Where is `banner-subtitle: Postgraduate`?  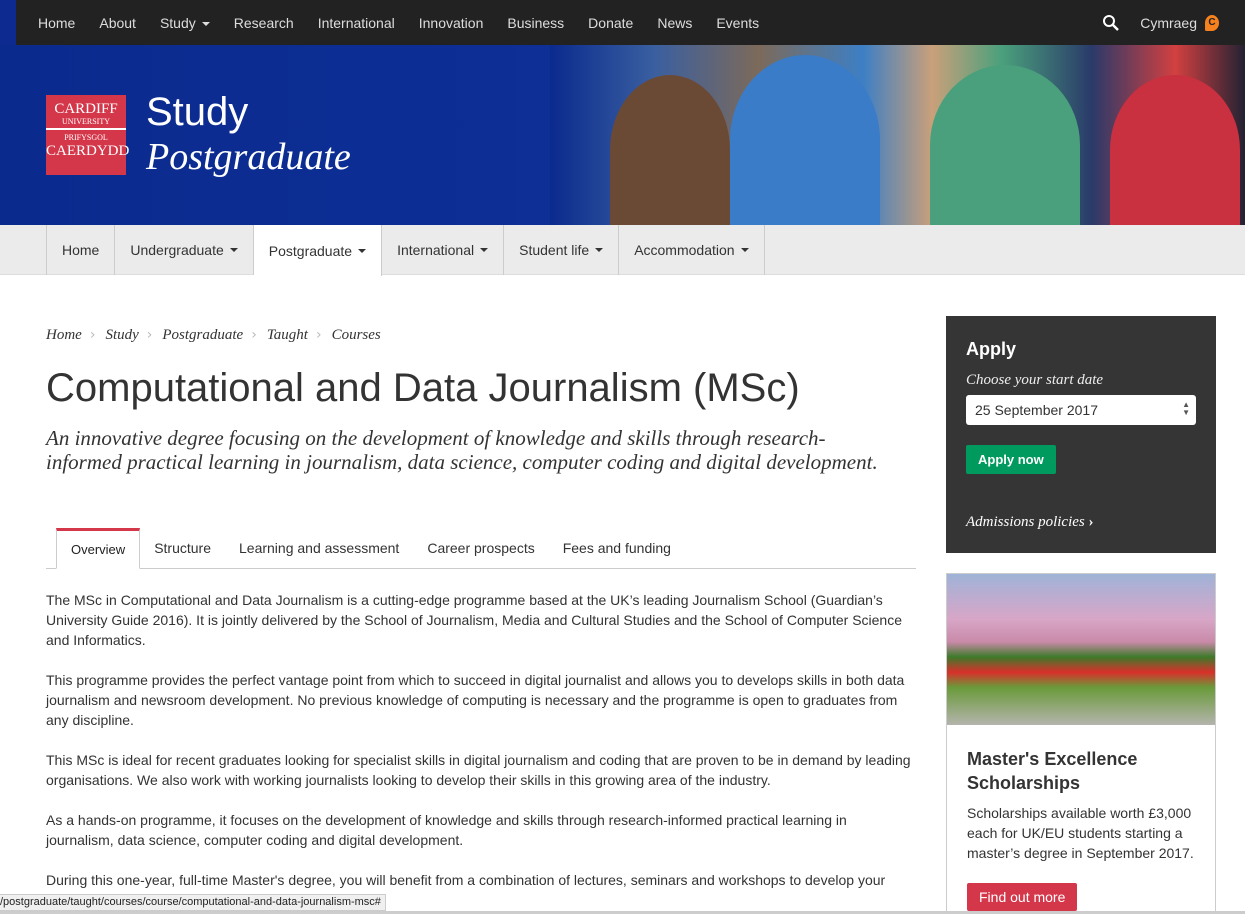 banner-subtitle: Postgraduate is located at coordinates (248, 157).